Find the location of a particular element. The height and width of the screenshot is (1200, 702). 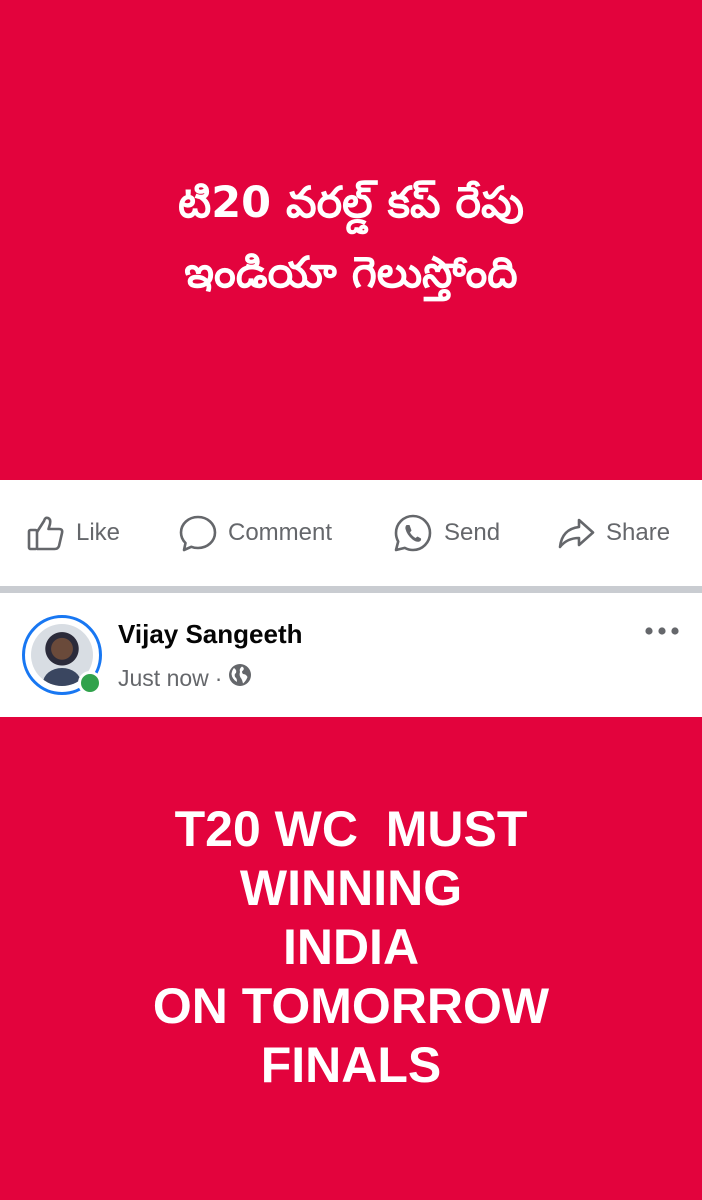

post-meta: Just now · is located at coordinates (185, 678).